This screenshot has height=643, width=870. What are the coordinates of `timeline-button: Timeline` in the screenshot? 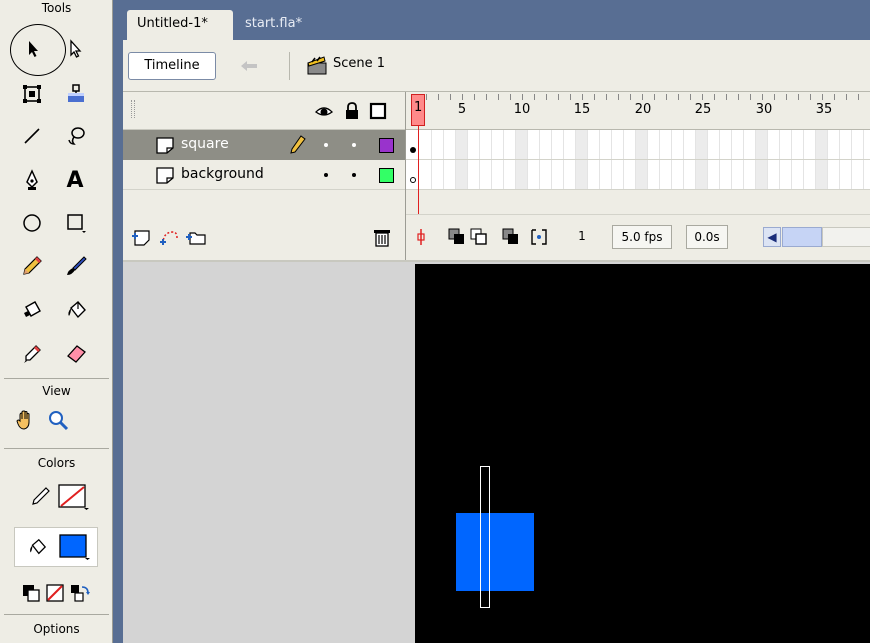 It's located at (172, 66).